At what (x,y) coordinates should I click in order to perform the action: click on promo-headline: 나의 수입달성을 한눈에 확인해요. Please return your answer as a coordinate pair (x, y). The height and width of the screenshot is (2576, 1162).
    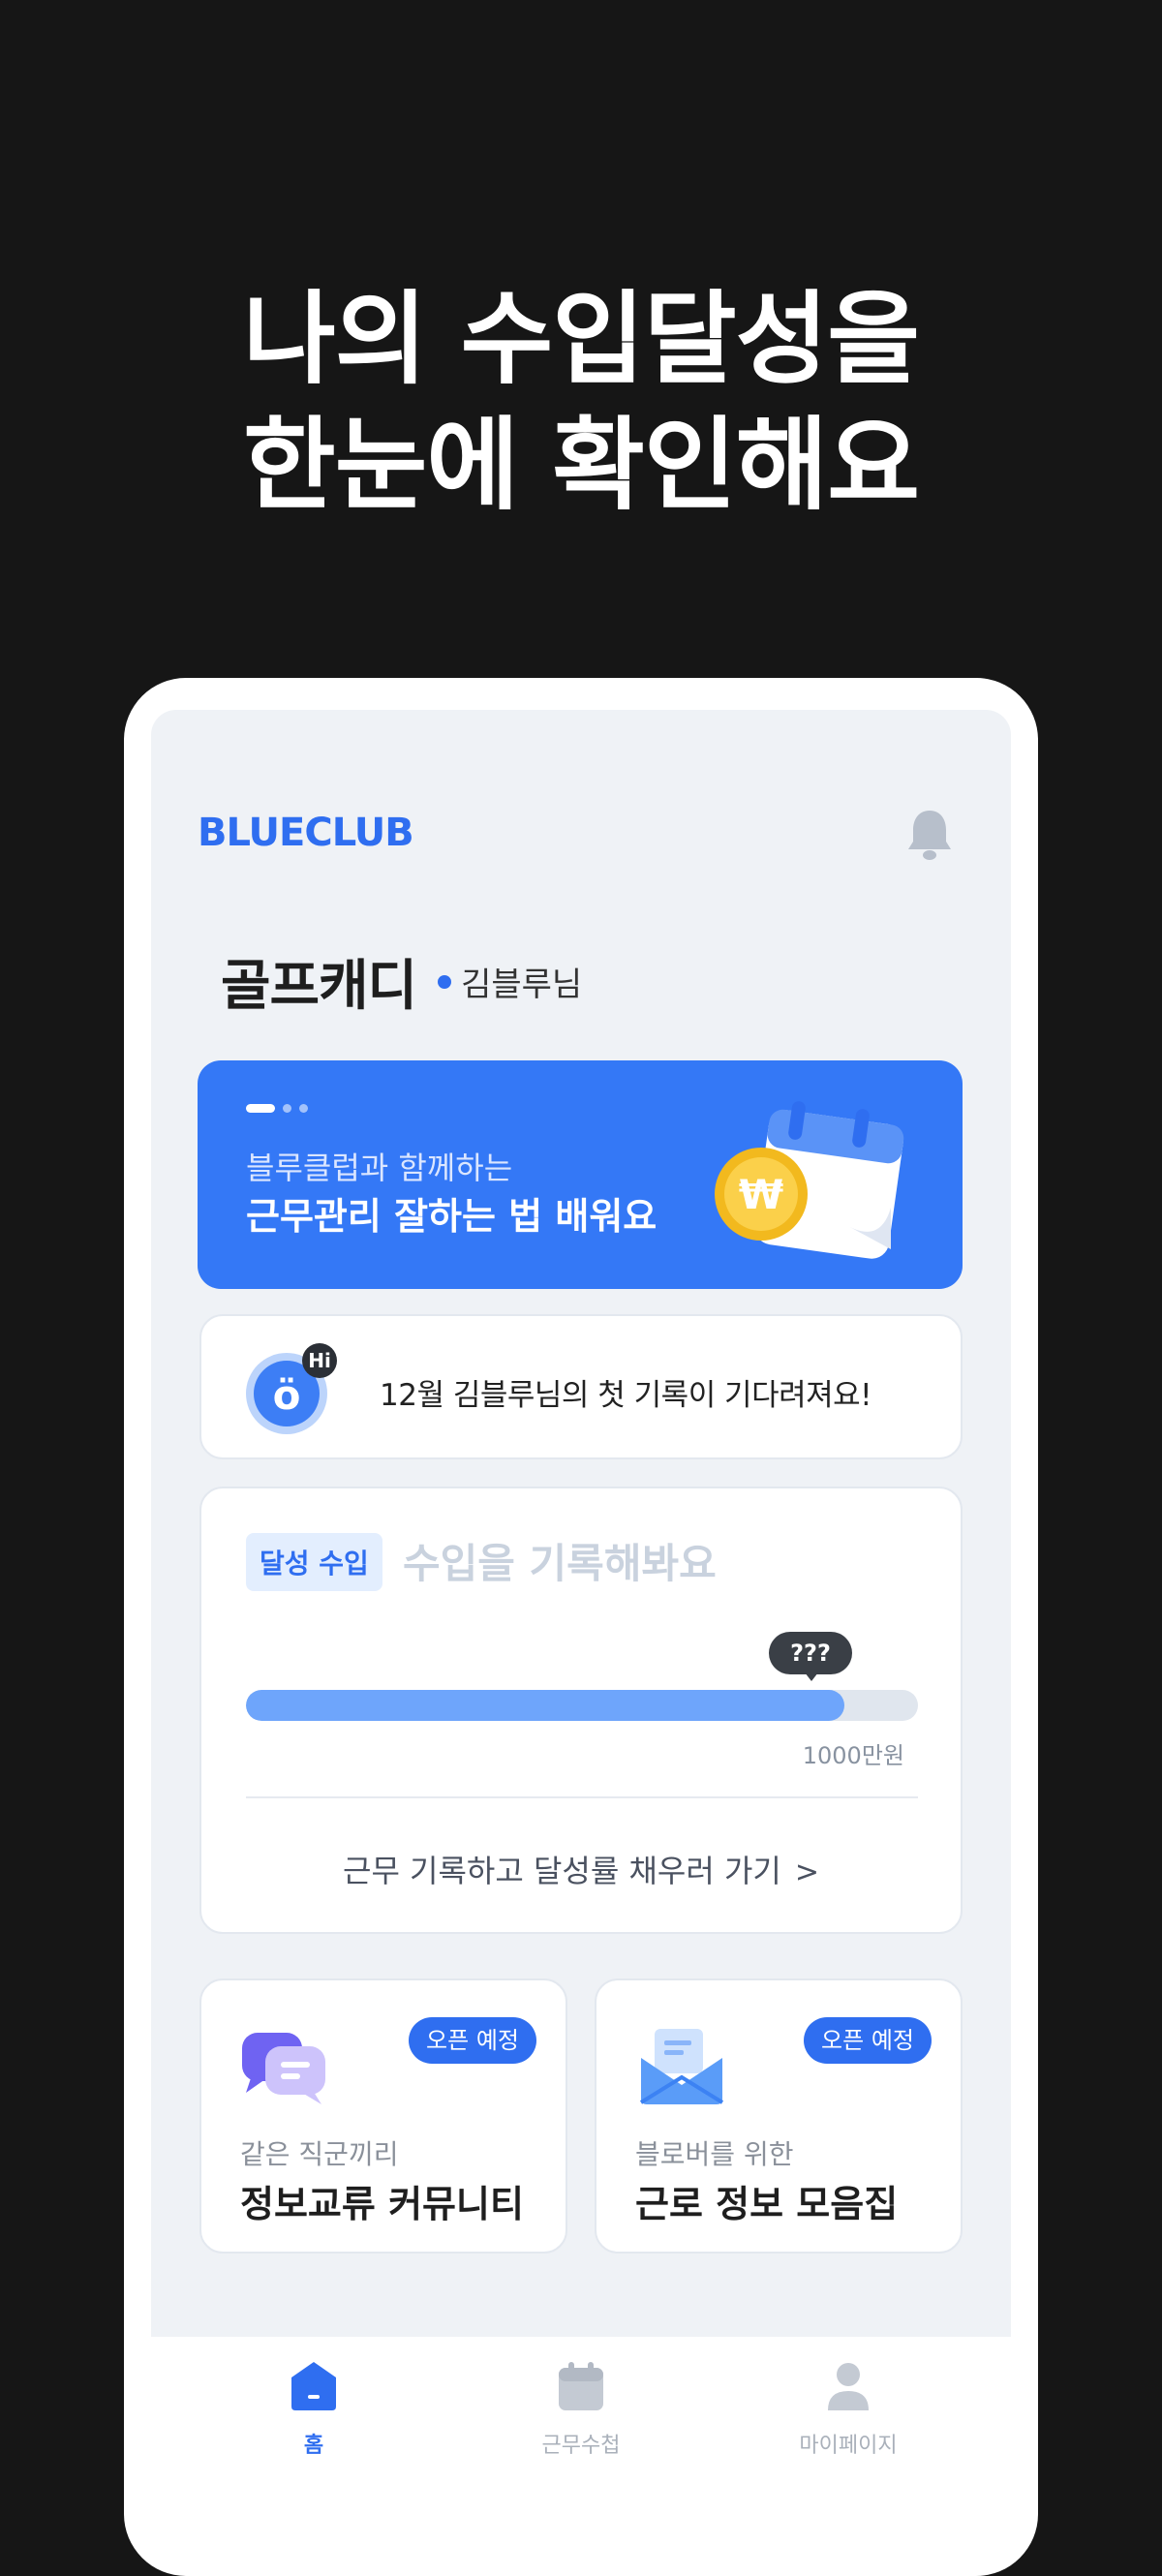
    Looking at the image, I should click on (581, 402).